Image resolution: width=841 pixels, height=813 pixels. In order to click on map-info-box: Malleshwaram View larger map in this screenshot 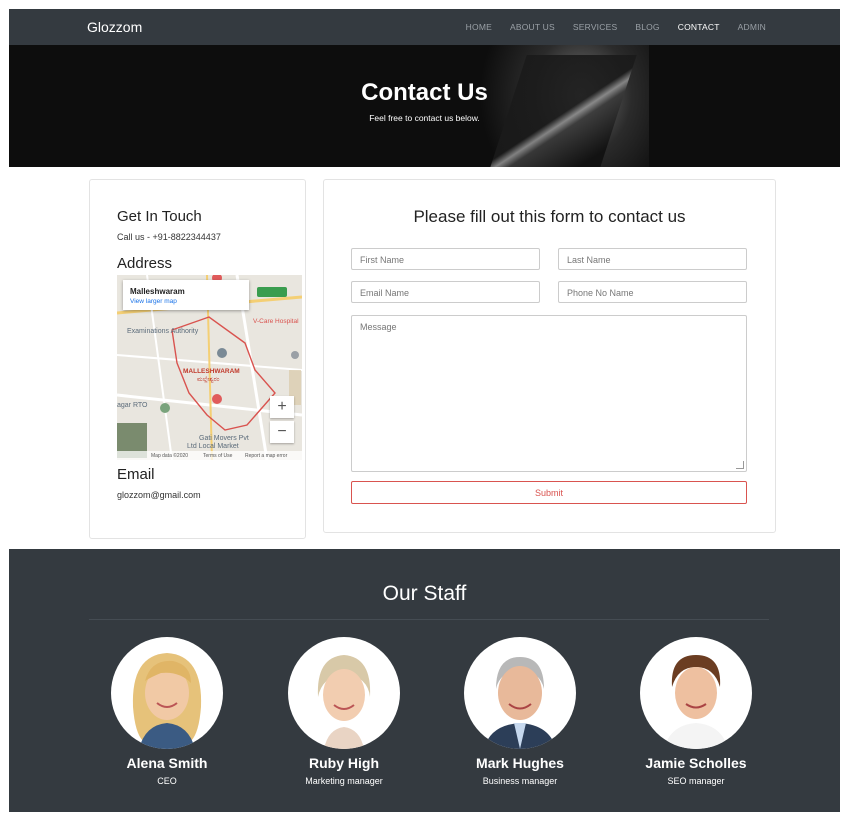, I will do `click(186, 295)`.